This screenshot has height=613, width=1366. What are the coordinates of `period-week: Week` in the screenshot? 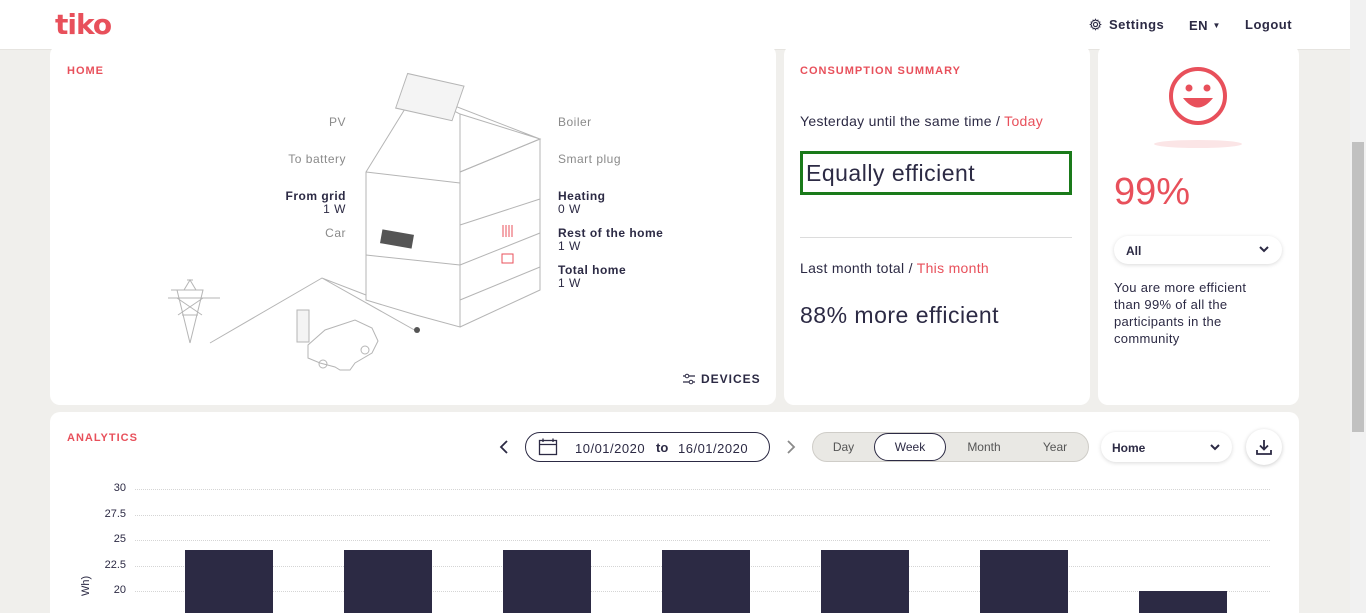 It's located at (910, 447).